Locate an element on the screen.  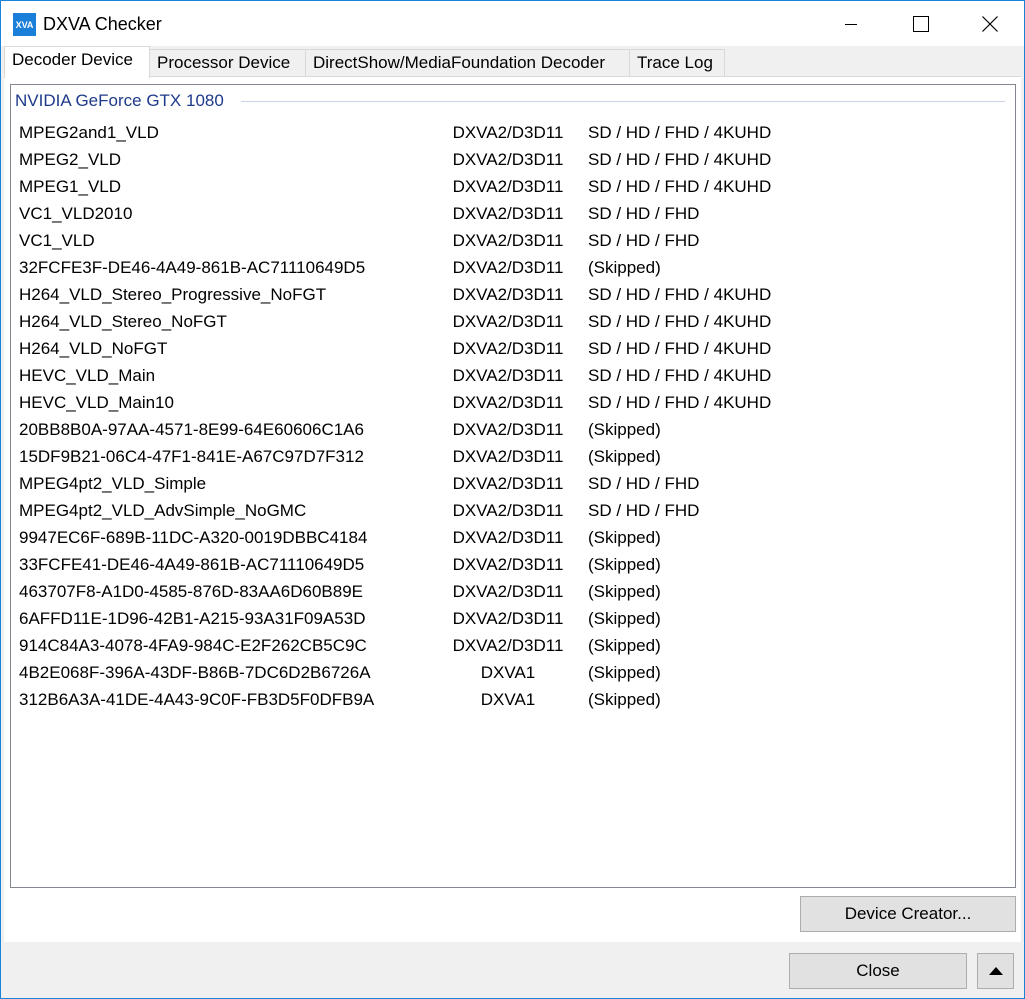
group-header: NVIDIA GeForce GTX 1080 is located at coordinates (122, 101).